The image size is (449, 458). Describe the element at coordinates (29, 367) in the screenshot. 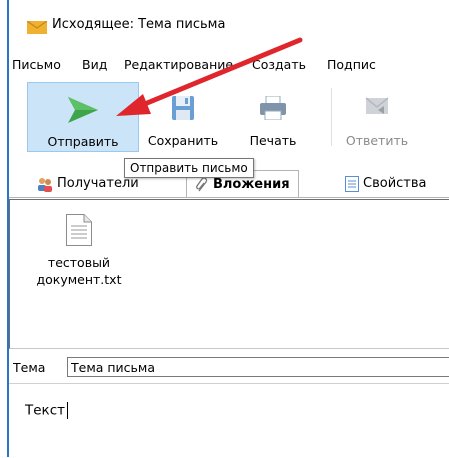

I see `subject-label: Тема` at that location.